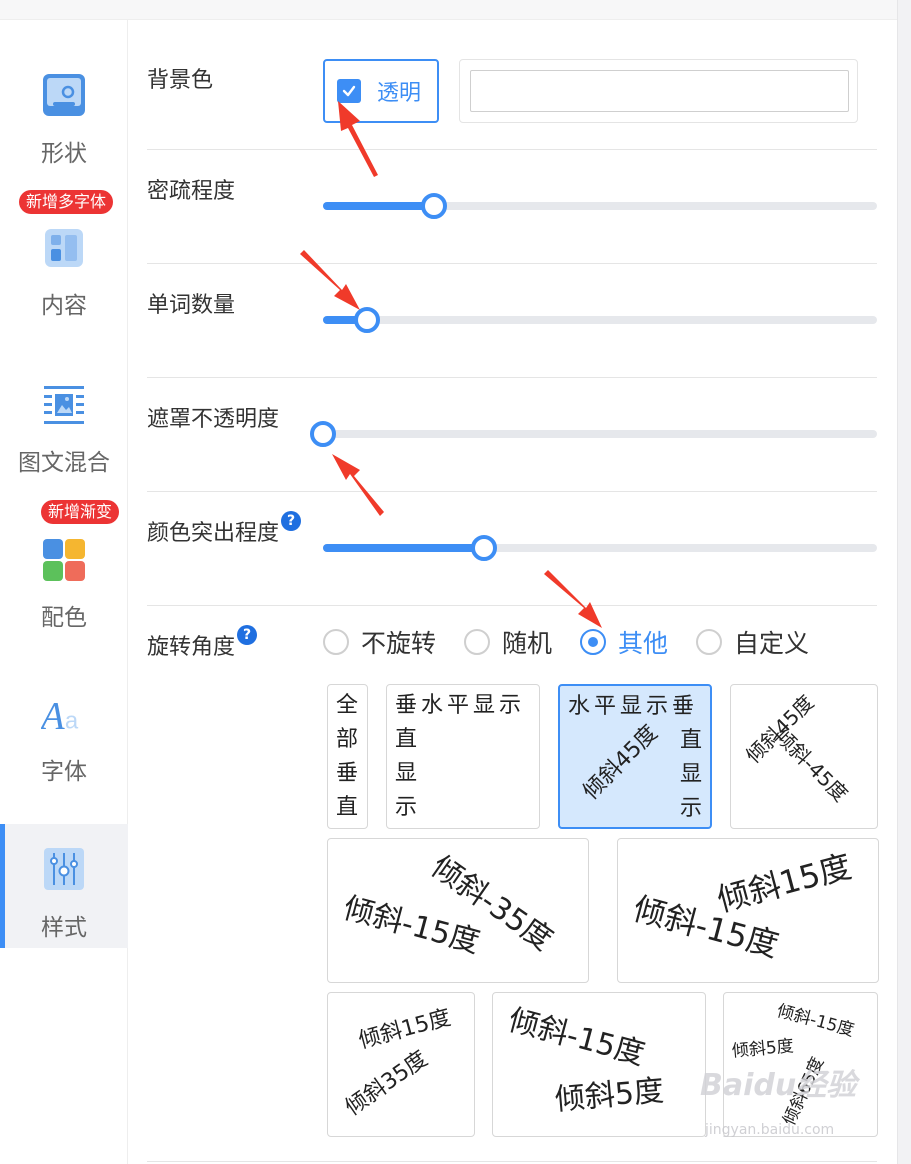 This screenshot has width=911, height=1164. What do you see at coordinates (399, 643) in the screenshot?
I see `radio-label: 不旋转` at bounding box center [399, 643].